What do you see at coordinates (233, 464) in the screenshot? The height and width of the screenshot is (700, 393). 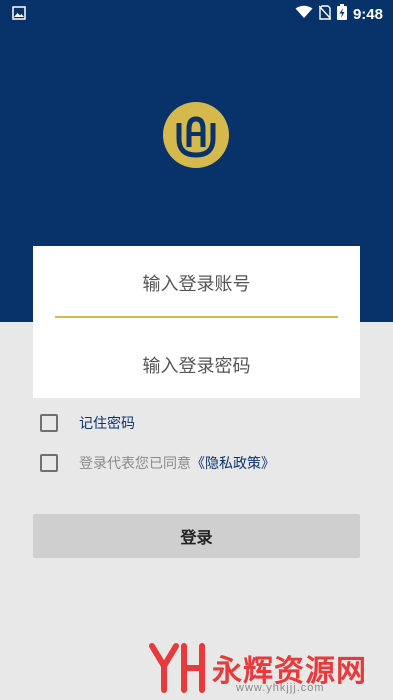 I see `privacy-policy-link: 《隐私政策》` at bounding box center [233, 464].